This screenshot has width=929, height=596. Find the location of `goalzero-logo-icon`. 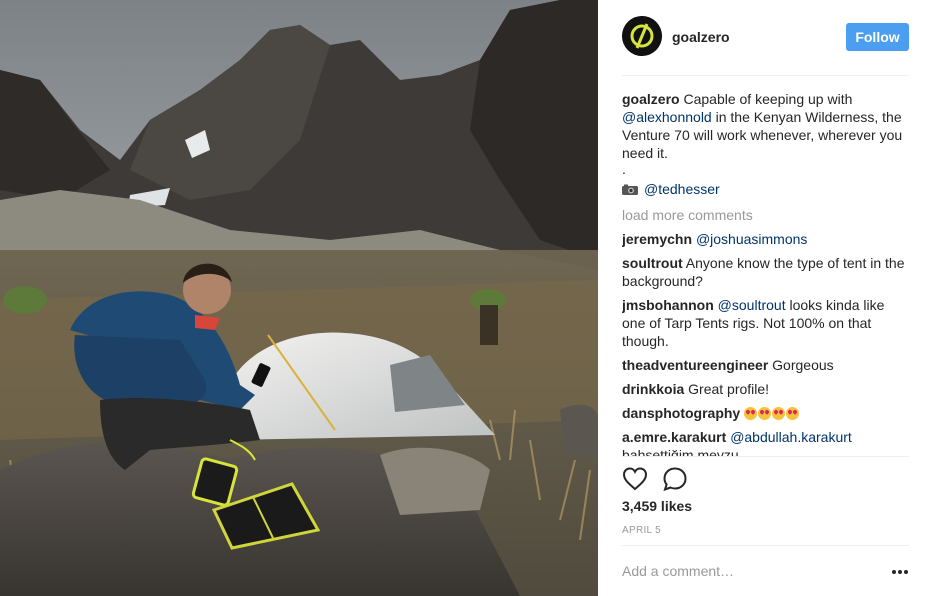

goalzero-logo-icon is located at coordinates (642, 36).